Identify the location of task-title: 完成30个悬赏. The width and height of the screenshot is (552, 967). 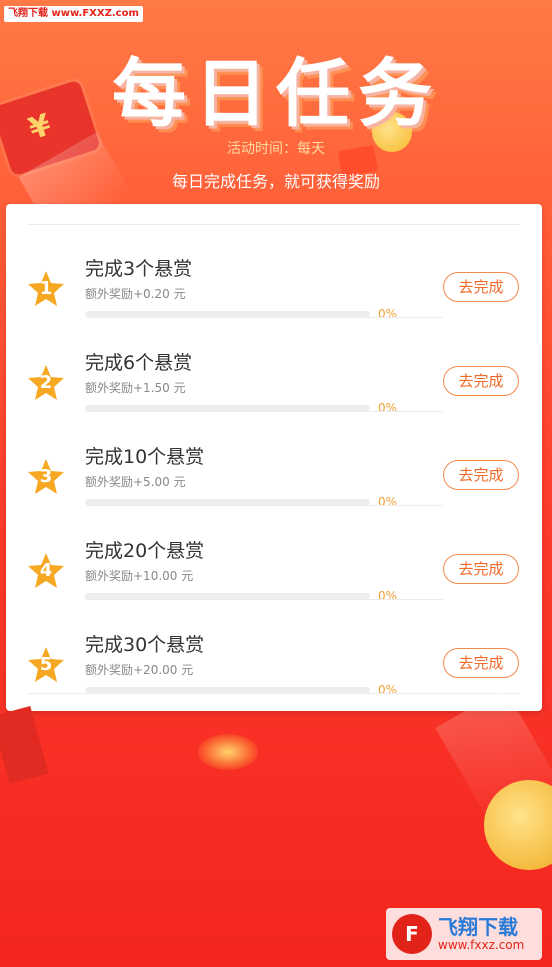
(145, 645).